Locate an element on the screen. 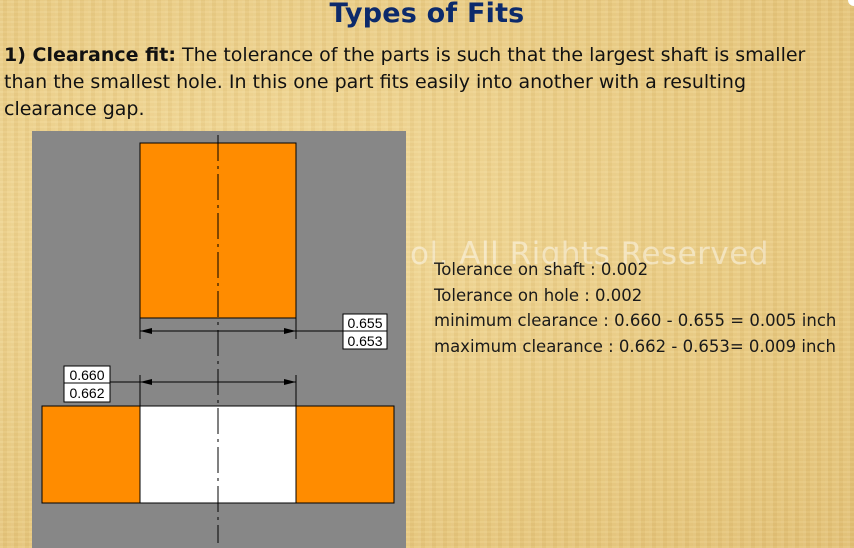 The height and width of the screenshot is (548, 854). hole-dimension-lower: 0.662 is located at coordinates (86, 393).